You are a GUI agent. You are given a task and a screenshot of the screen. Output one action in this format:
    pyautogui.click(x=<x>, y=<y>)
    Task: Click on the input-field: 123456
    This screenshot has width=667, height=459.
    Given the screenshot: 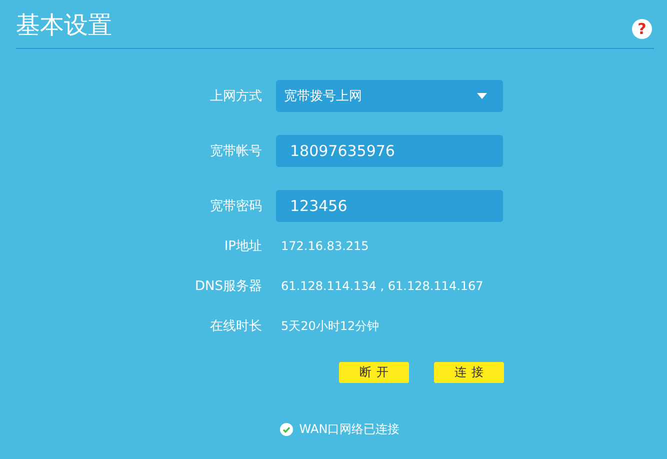 What is the action you would take?
    pyautogui.click(x=389, y=206)
    